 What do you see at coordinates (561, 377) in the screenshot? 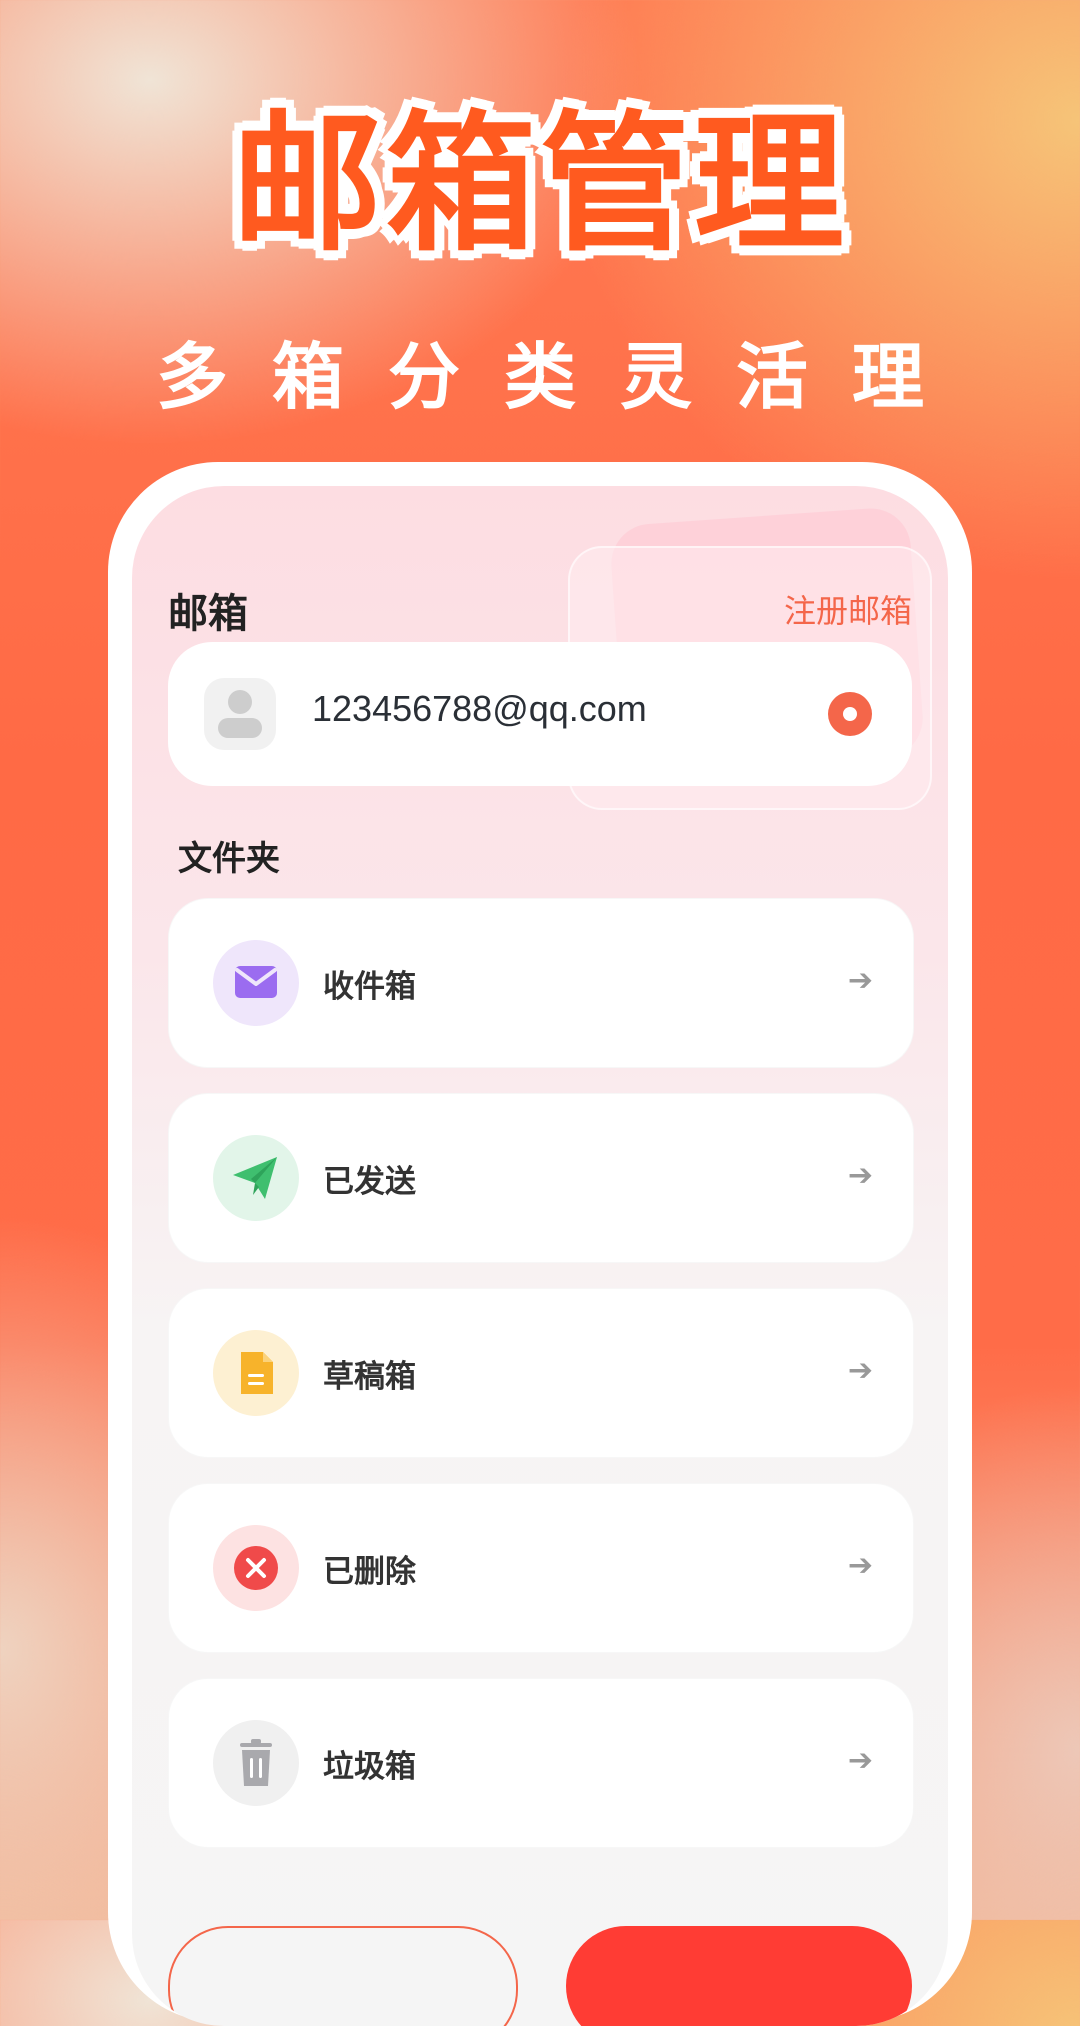
I see `promo-subtitle: 多箱分类灵活理` at bounding box center [561, 377].